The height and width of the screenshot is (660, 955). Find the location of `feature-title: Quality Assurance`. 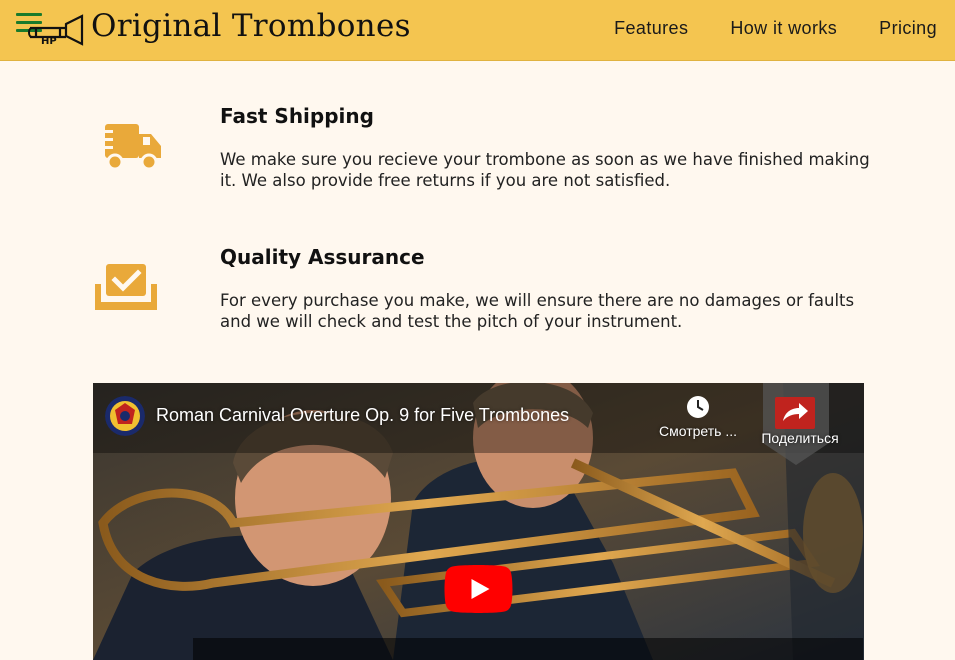

feature-title: Quality Assurance is located at coordinates (322, 257).